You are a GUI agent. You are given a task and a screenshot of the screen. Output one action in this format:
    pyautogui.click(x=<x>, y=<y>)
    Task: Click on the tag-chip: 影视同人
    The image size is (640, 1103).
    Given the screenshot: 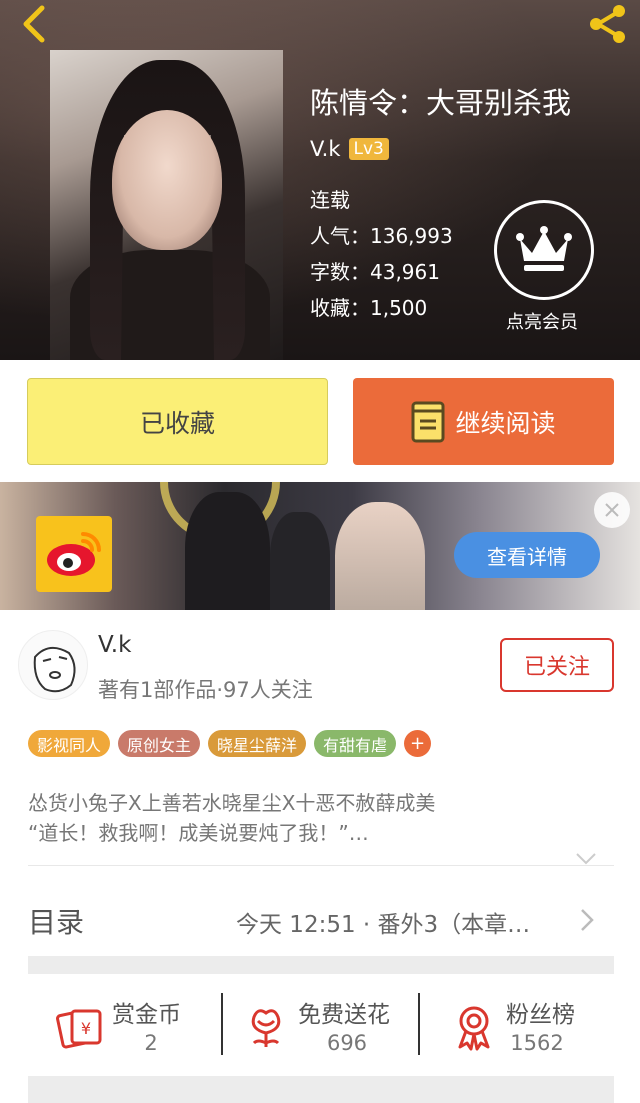 What is the action you would take?
    pyautogui.click(x=69, y=743)
    